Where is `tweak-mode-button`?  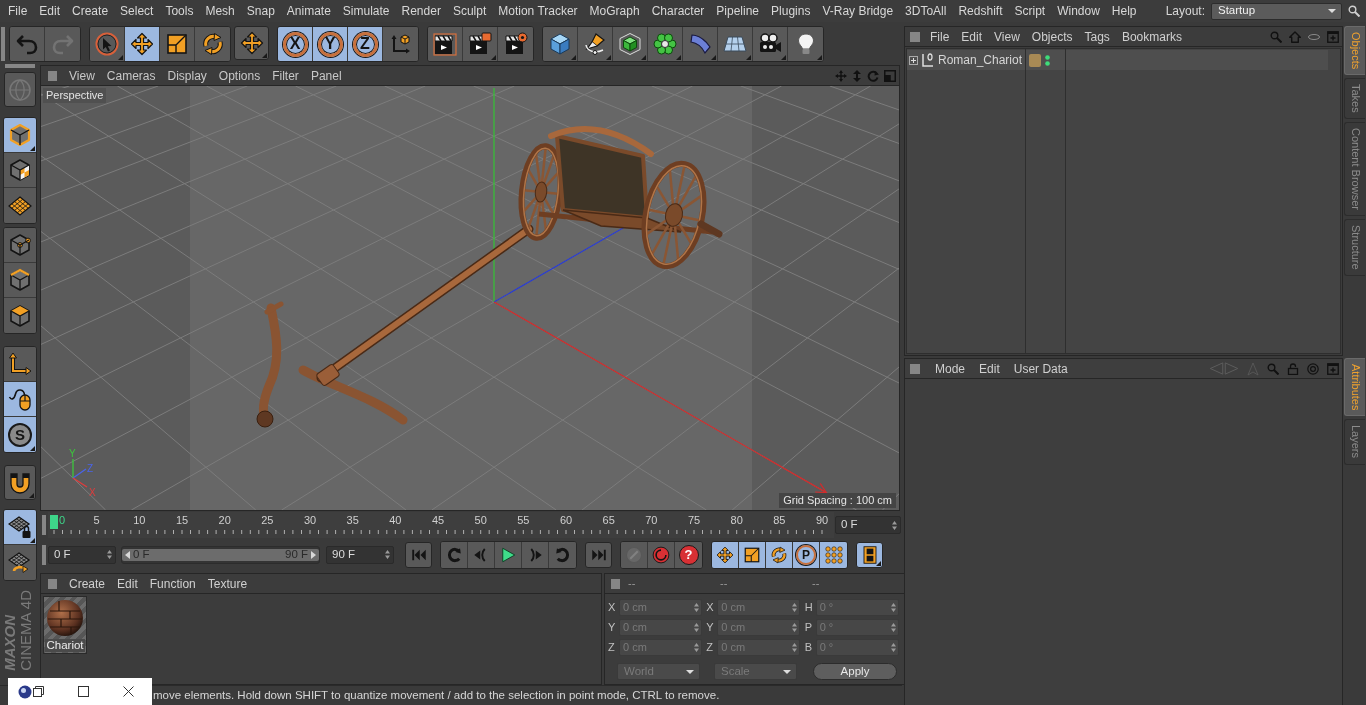 tweak-mode-button is located at coordinates (20, 399).